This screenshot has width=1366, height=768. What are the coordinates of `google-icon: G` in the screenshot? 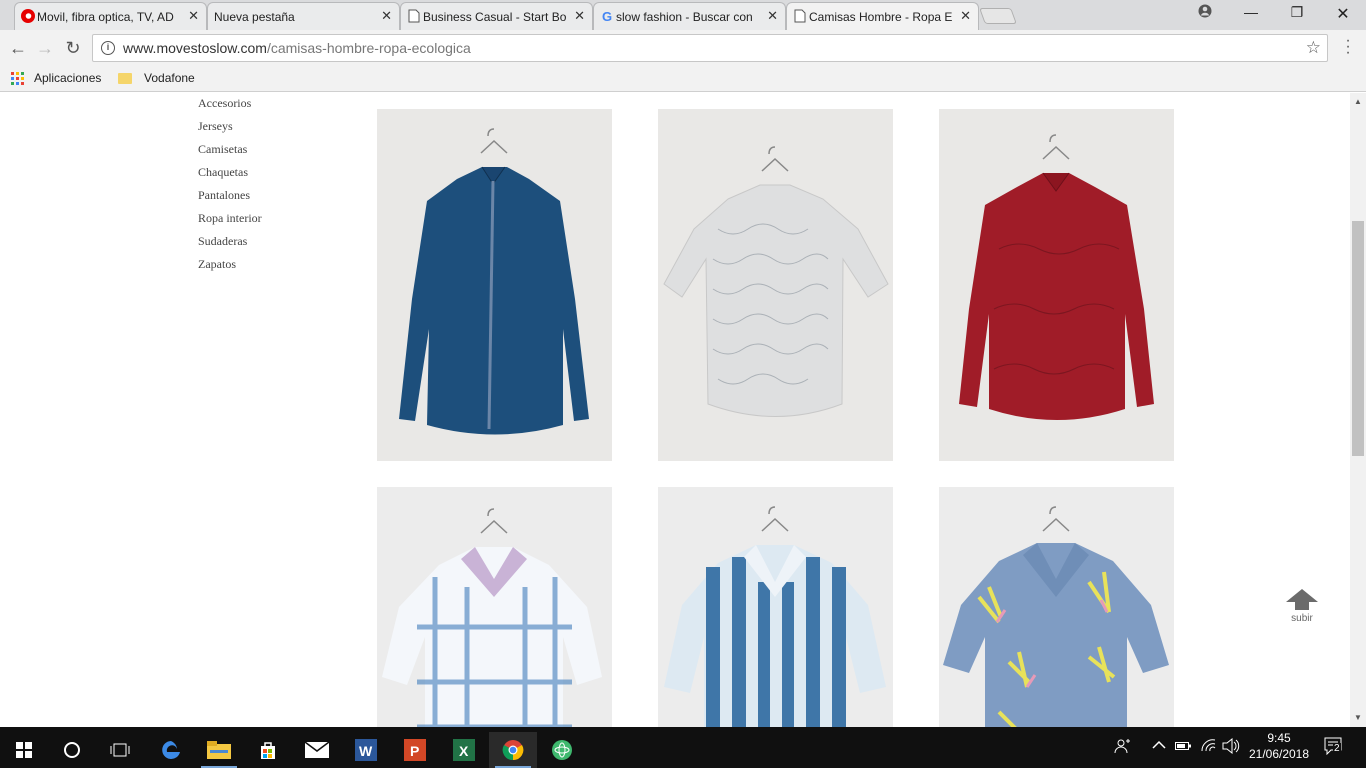 It's located at (607, 16).